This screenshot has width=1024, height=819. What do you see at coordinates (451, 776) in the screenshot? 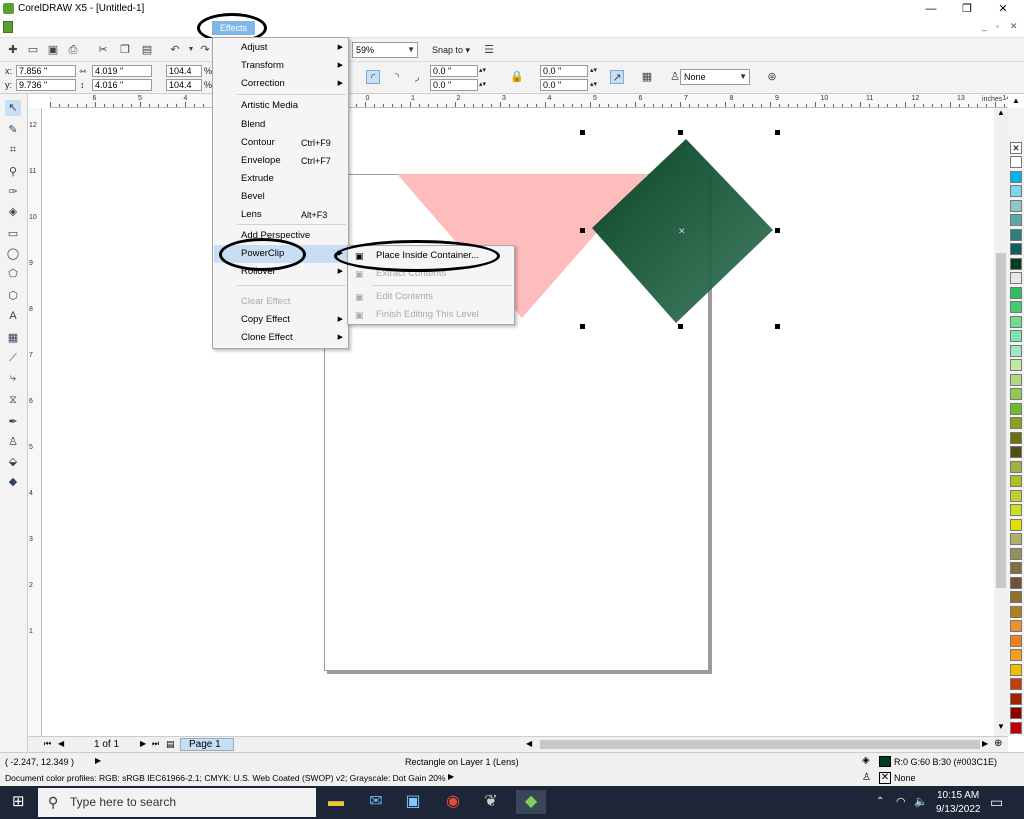
I see `profiles-expand-icon: ▶` at bounding box center [451, 776].